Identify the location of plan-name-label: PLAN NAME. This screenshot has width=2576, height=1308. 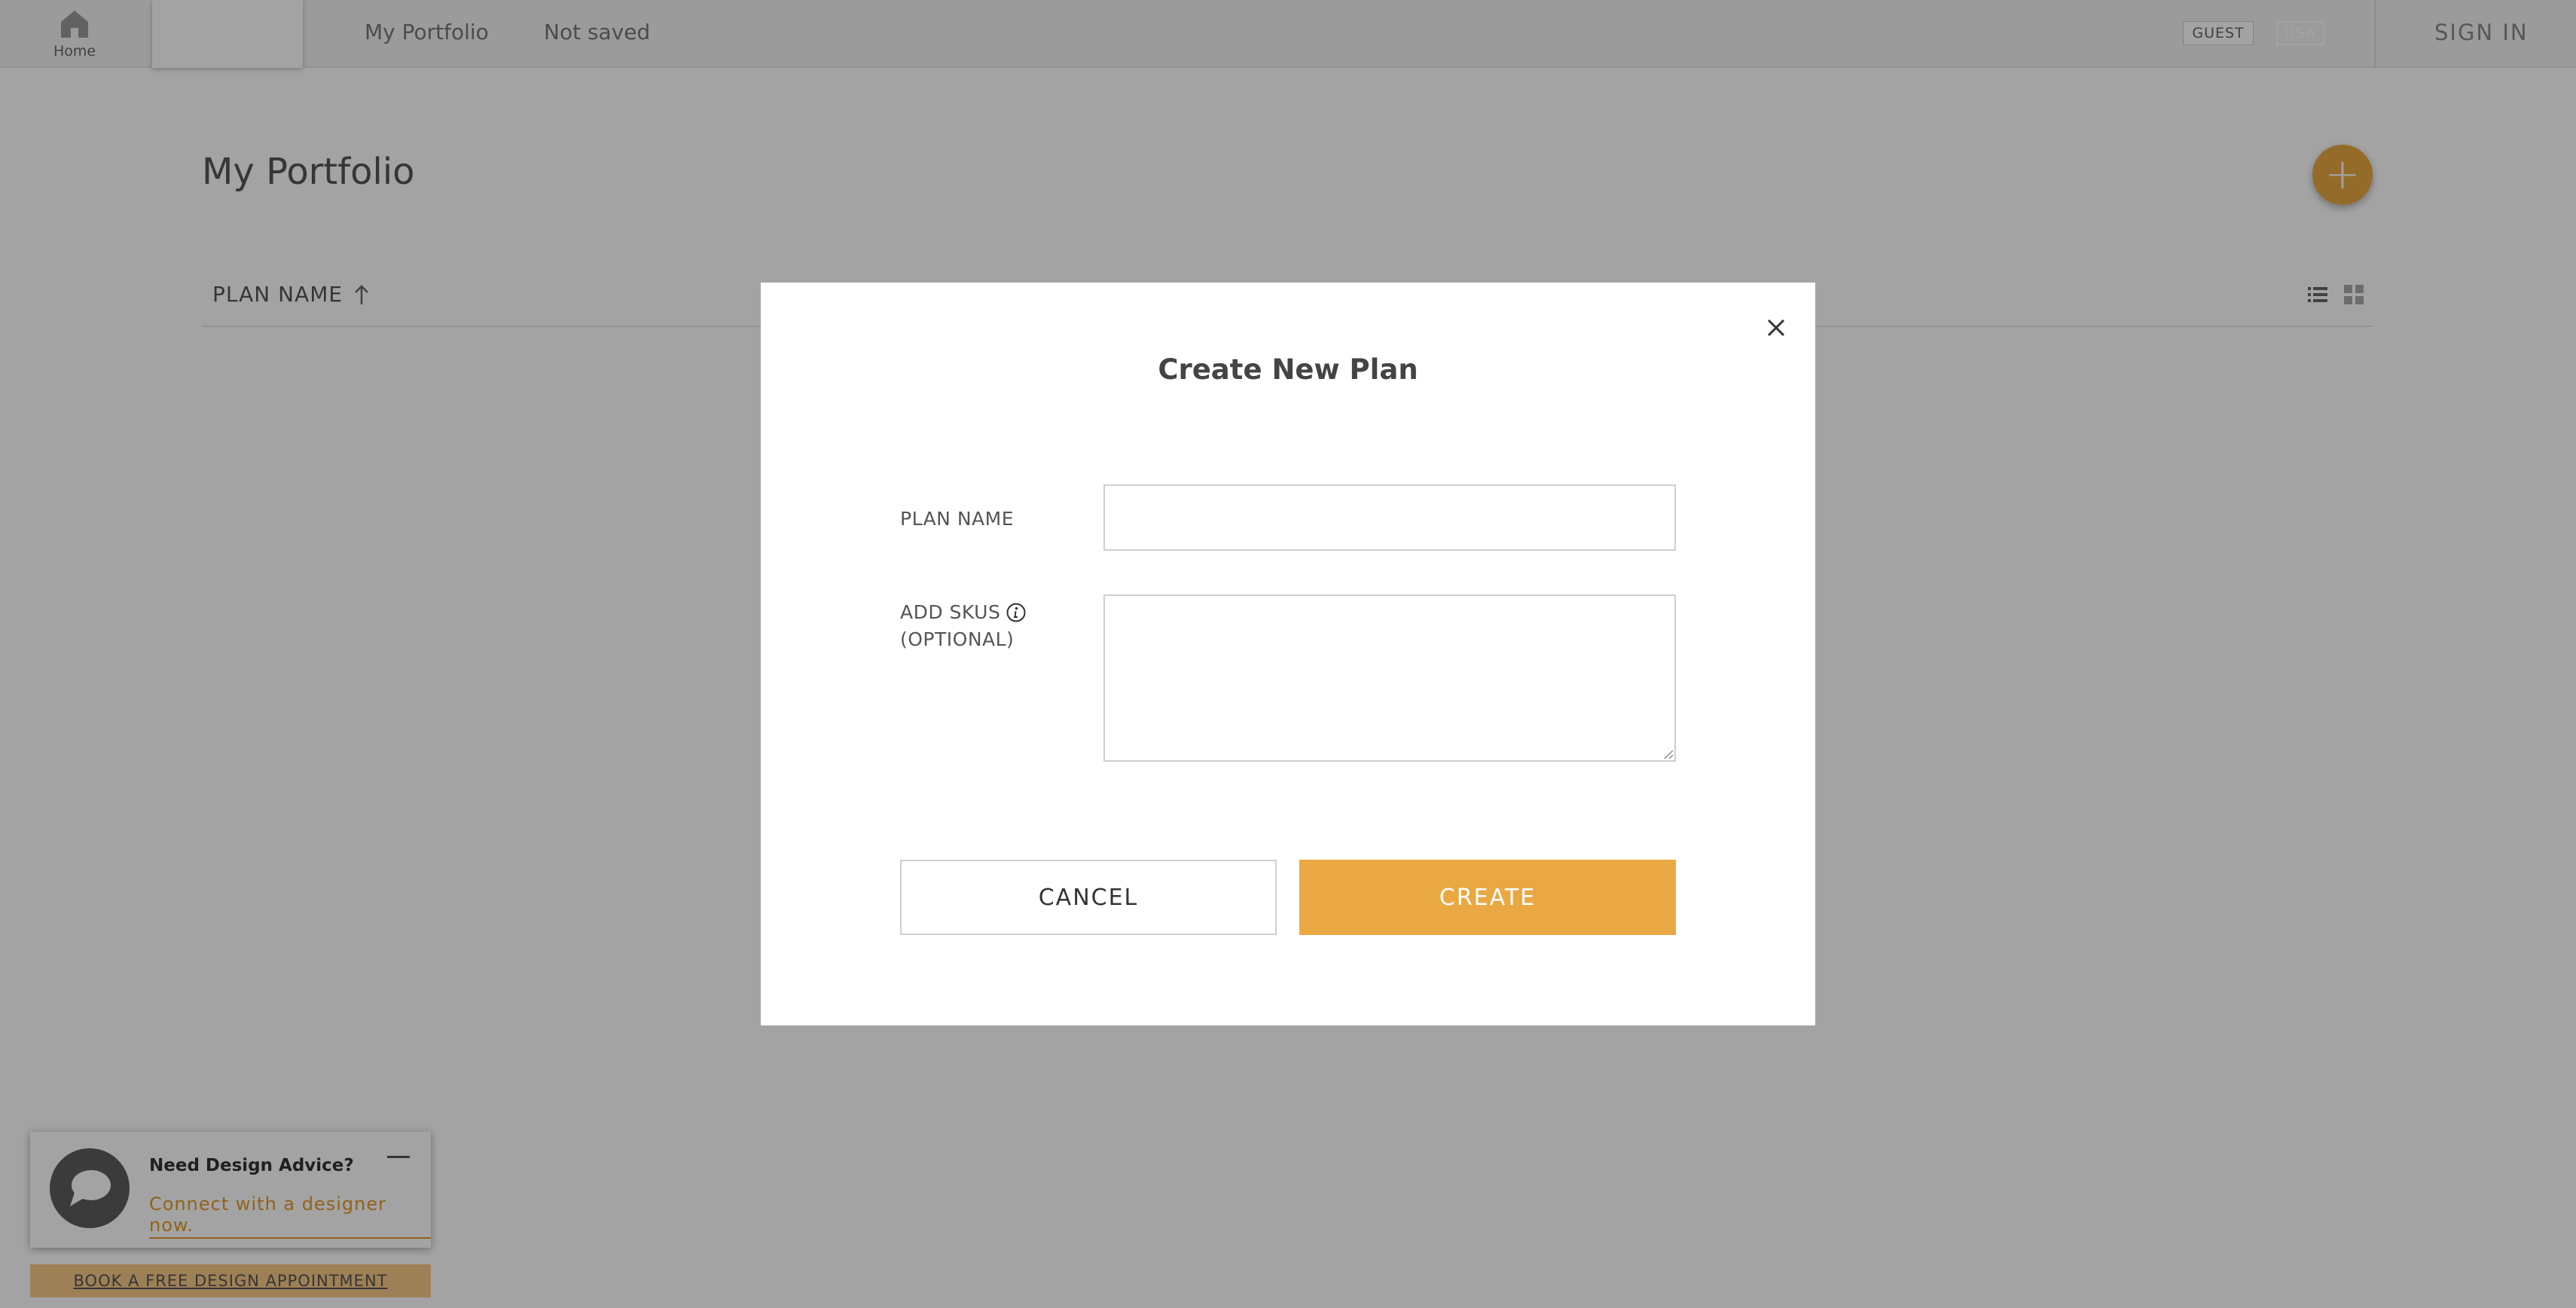
(957, 519).